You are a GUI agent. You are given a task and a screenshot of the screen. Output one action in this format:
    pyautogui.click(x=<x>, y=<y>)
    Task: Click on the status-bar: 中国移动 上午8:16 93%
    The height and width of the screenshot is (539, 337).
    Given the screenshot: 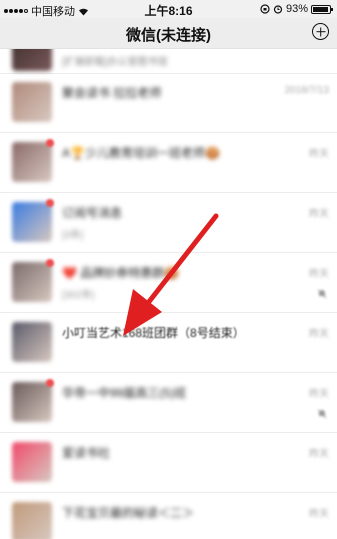 What is the action you would take?
    pyautogui.click(x=168, y=9)
    